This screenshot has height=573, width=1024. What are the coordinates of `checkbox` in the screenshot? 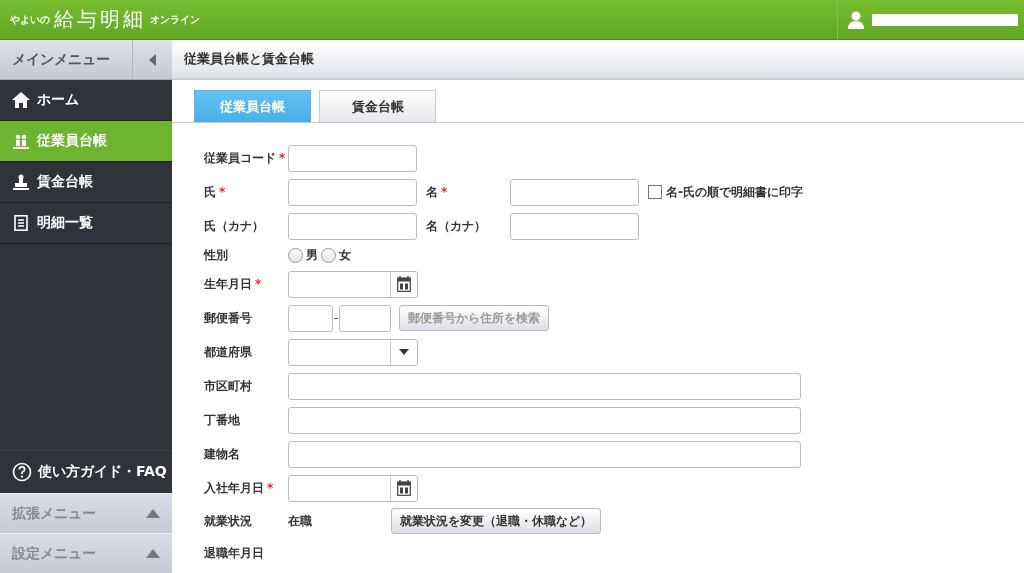 It's located at (655, 192).